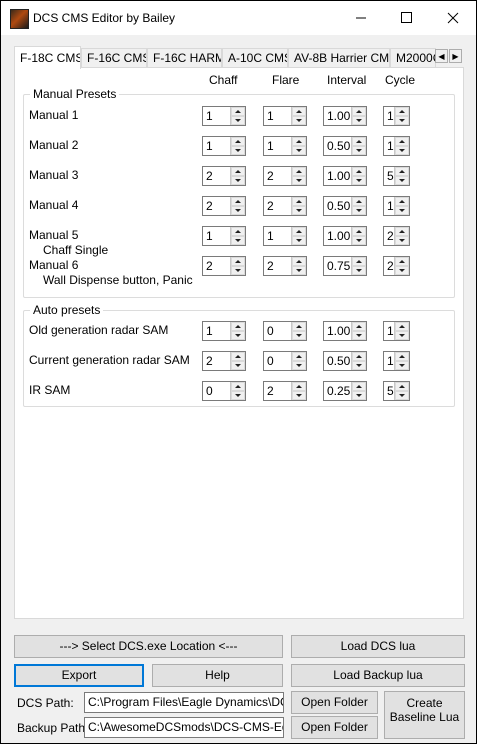 The height and width of the screenshot is (744, 477). I want to click on manual-6-flare-spinner: 2, so click(285, 266).